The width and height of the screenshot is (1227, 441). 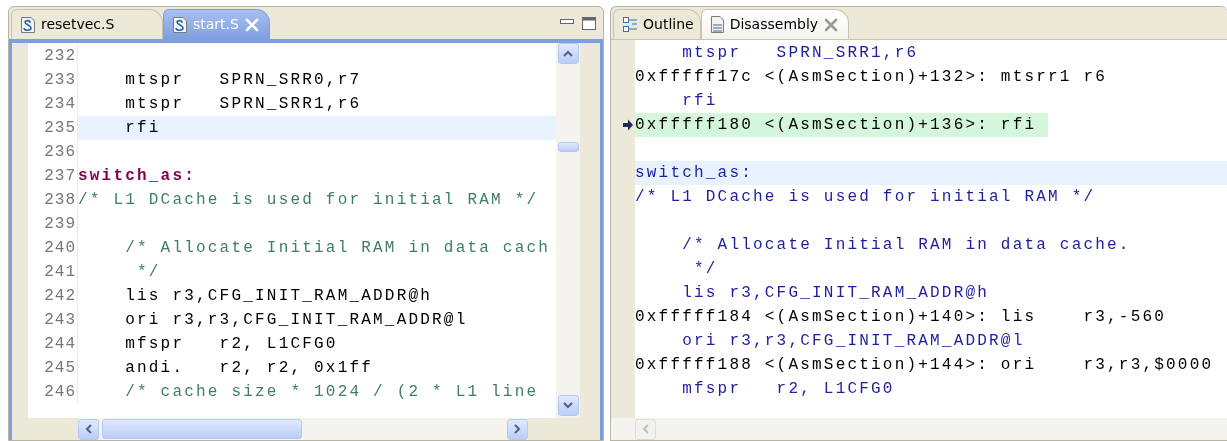 I want to click on editor-tab: resetvec.S, so click(x=87, y=24).